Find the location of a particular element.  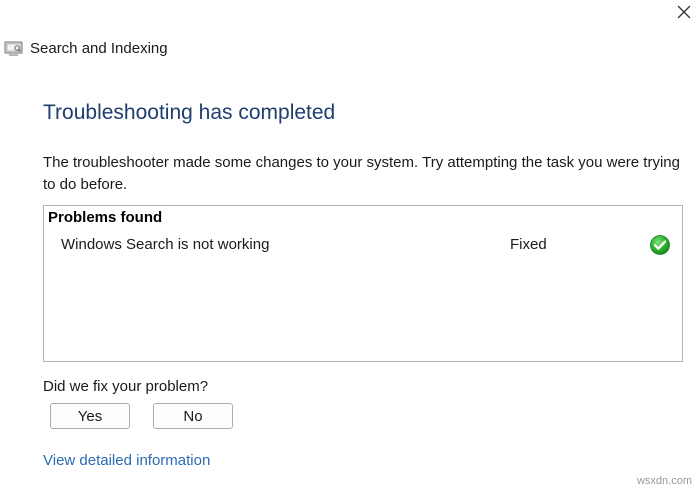

close-button is located at coordinates (684, 12).